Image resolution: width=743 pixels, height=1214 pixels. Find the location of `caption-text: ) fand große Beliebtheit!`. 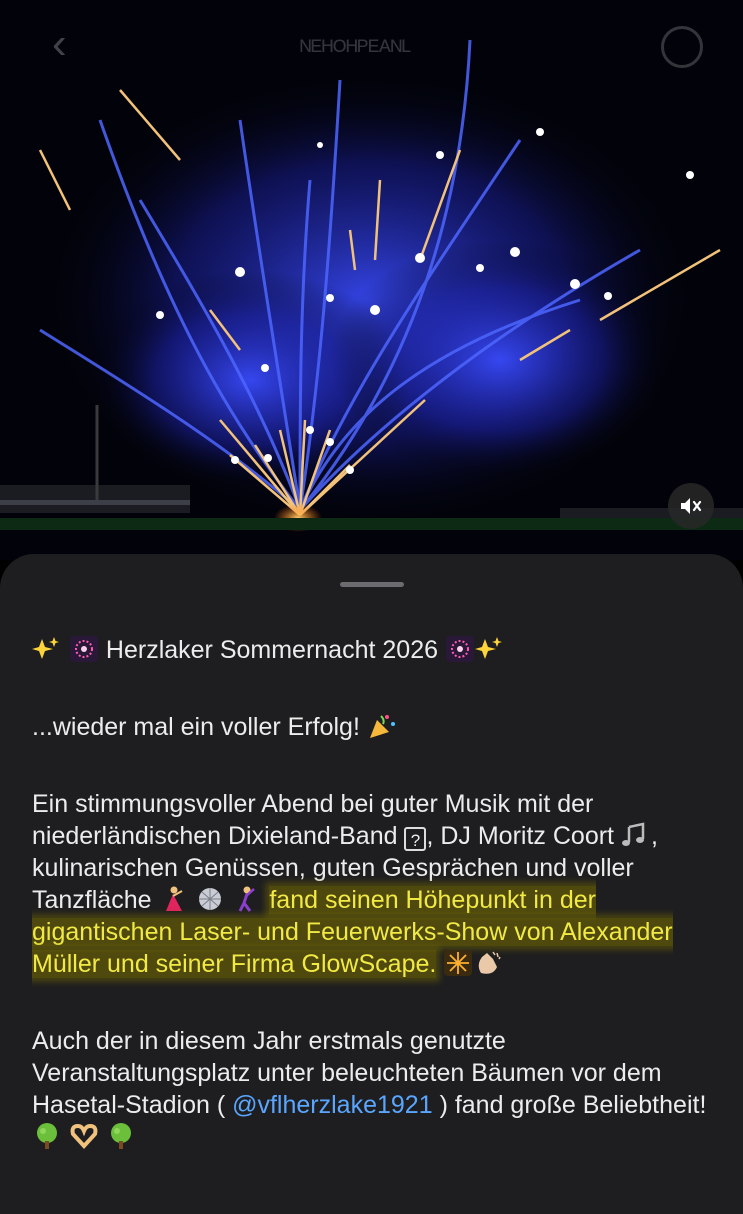

caption-text: ) fand große Beliebtheit! is located at coordinates (573, 1105).